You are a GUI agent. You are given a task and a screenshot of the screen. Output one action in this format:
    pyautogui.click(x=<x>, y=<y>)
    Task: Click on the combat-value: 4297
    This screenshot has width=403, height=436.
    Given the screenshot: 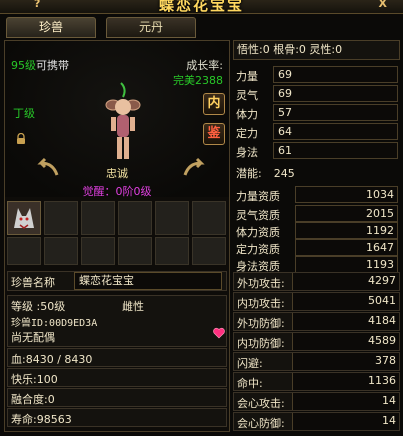 What is the action you would take?
    pyautogui.click(x=345, y=281)
    